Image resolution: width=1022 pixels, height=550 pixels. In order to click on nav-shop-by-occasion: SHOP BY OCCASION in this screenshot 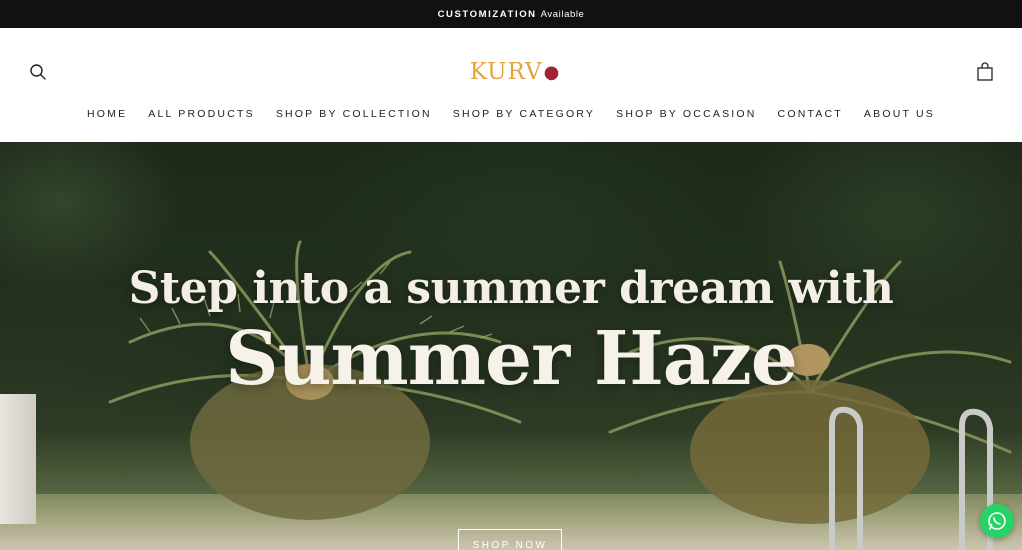, I will do `click(686, 116)`.